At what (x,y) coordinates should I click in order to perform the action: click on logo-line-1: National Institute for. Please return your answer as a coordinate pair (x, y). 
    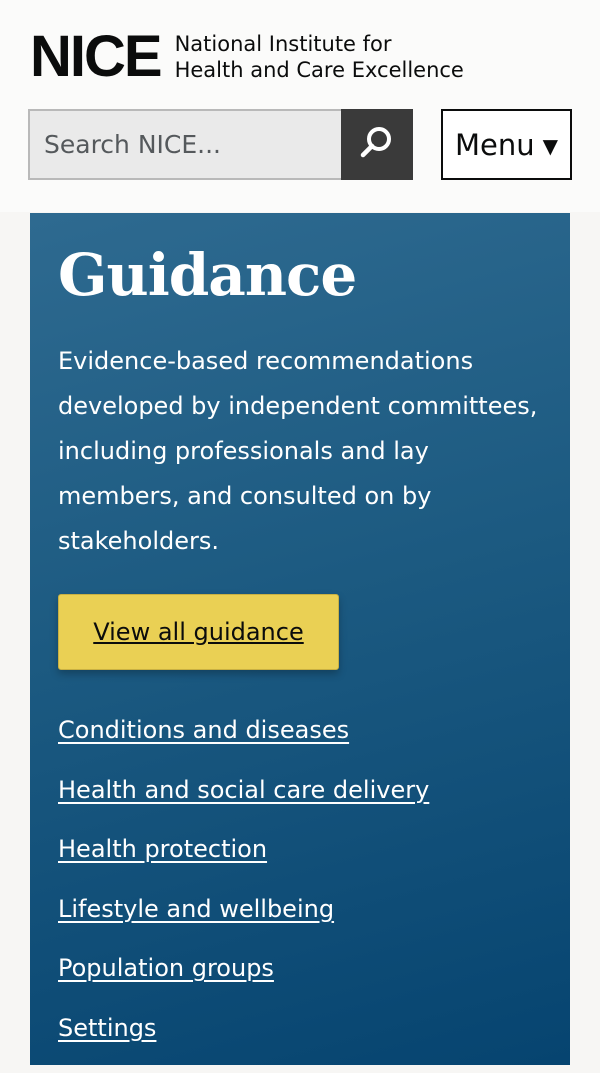
    Looking at the image, I should click on (283, 44).